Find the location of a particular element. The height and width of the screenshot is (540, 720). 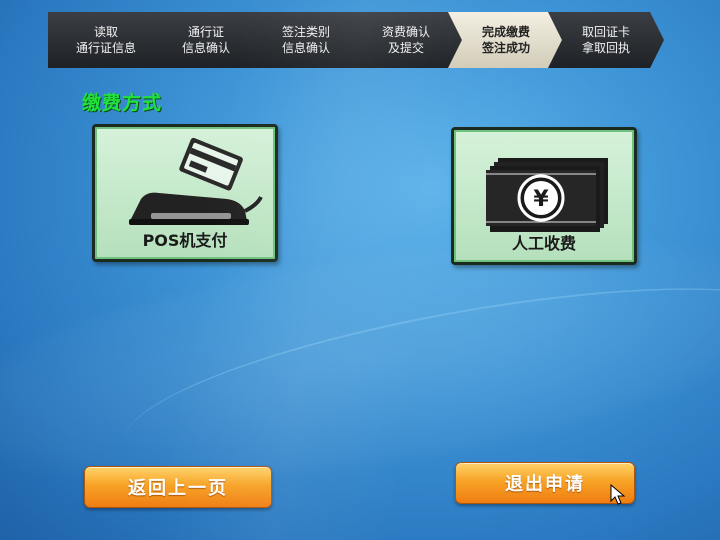

step-label-line2: 签注成功 is located at coordinates (505, 48).